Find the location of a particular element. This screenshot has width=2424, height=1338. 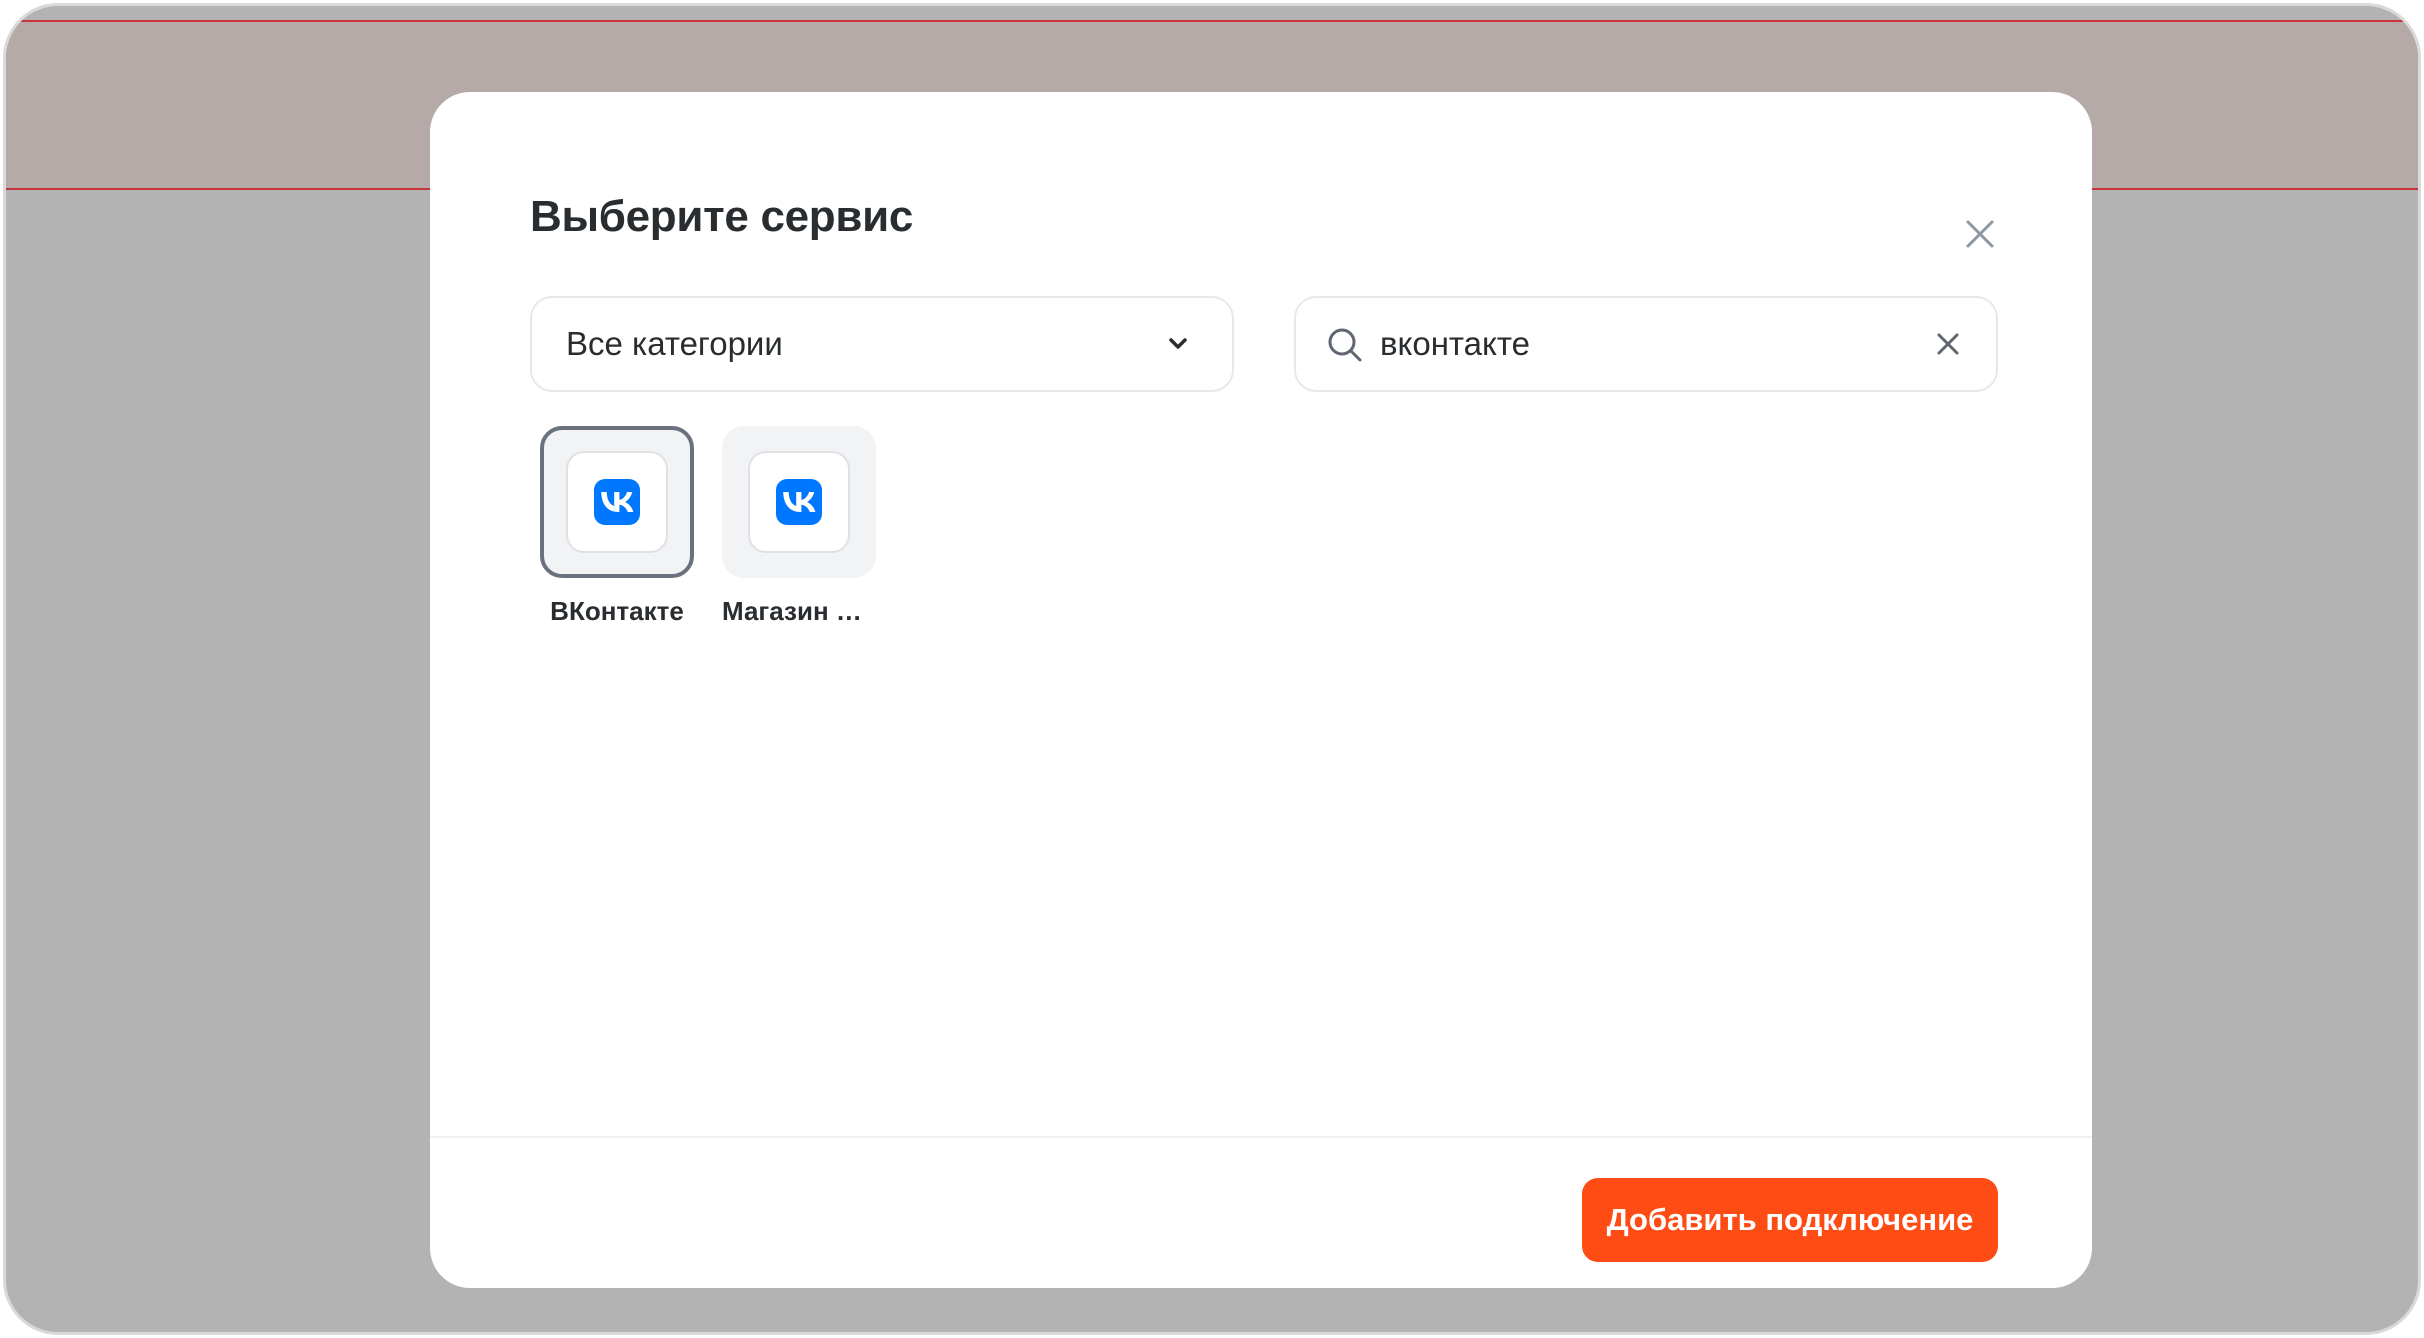

category-select-value: Все категории is located at coordinates (674, 343).